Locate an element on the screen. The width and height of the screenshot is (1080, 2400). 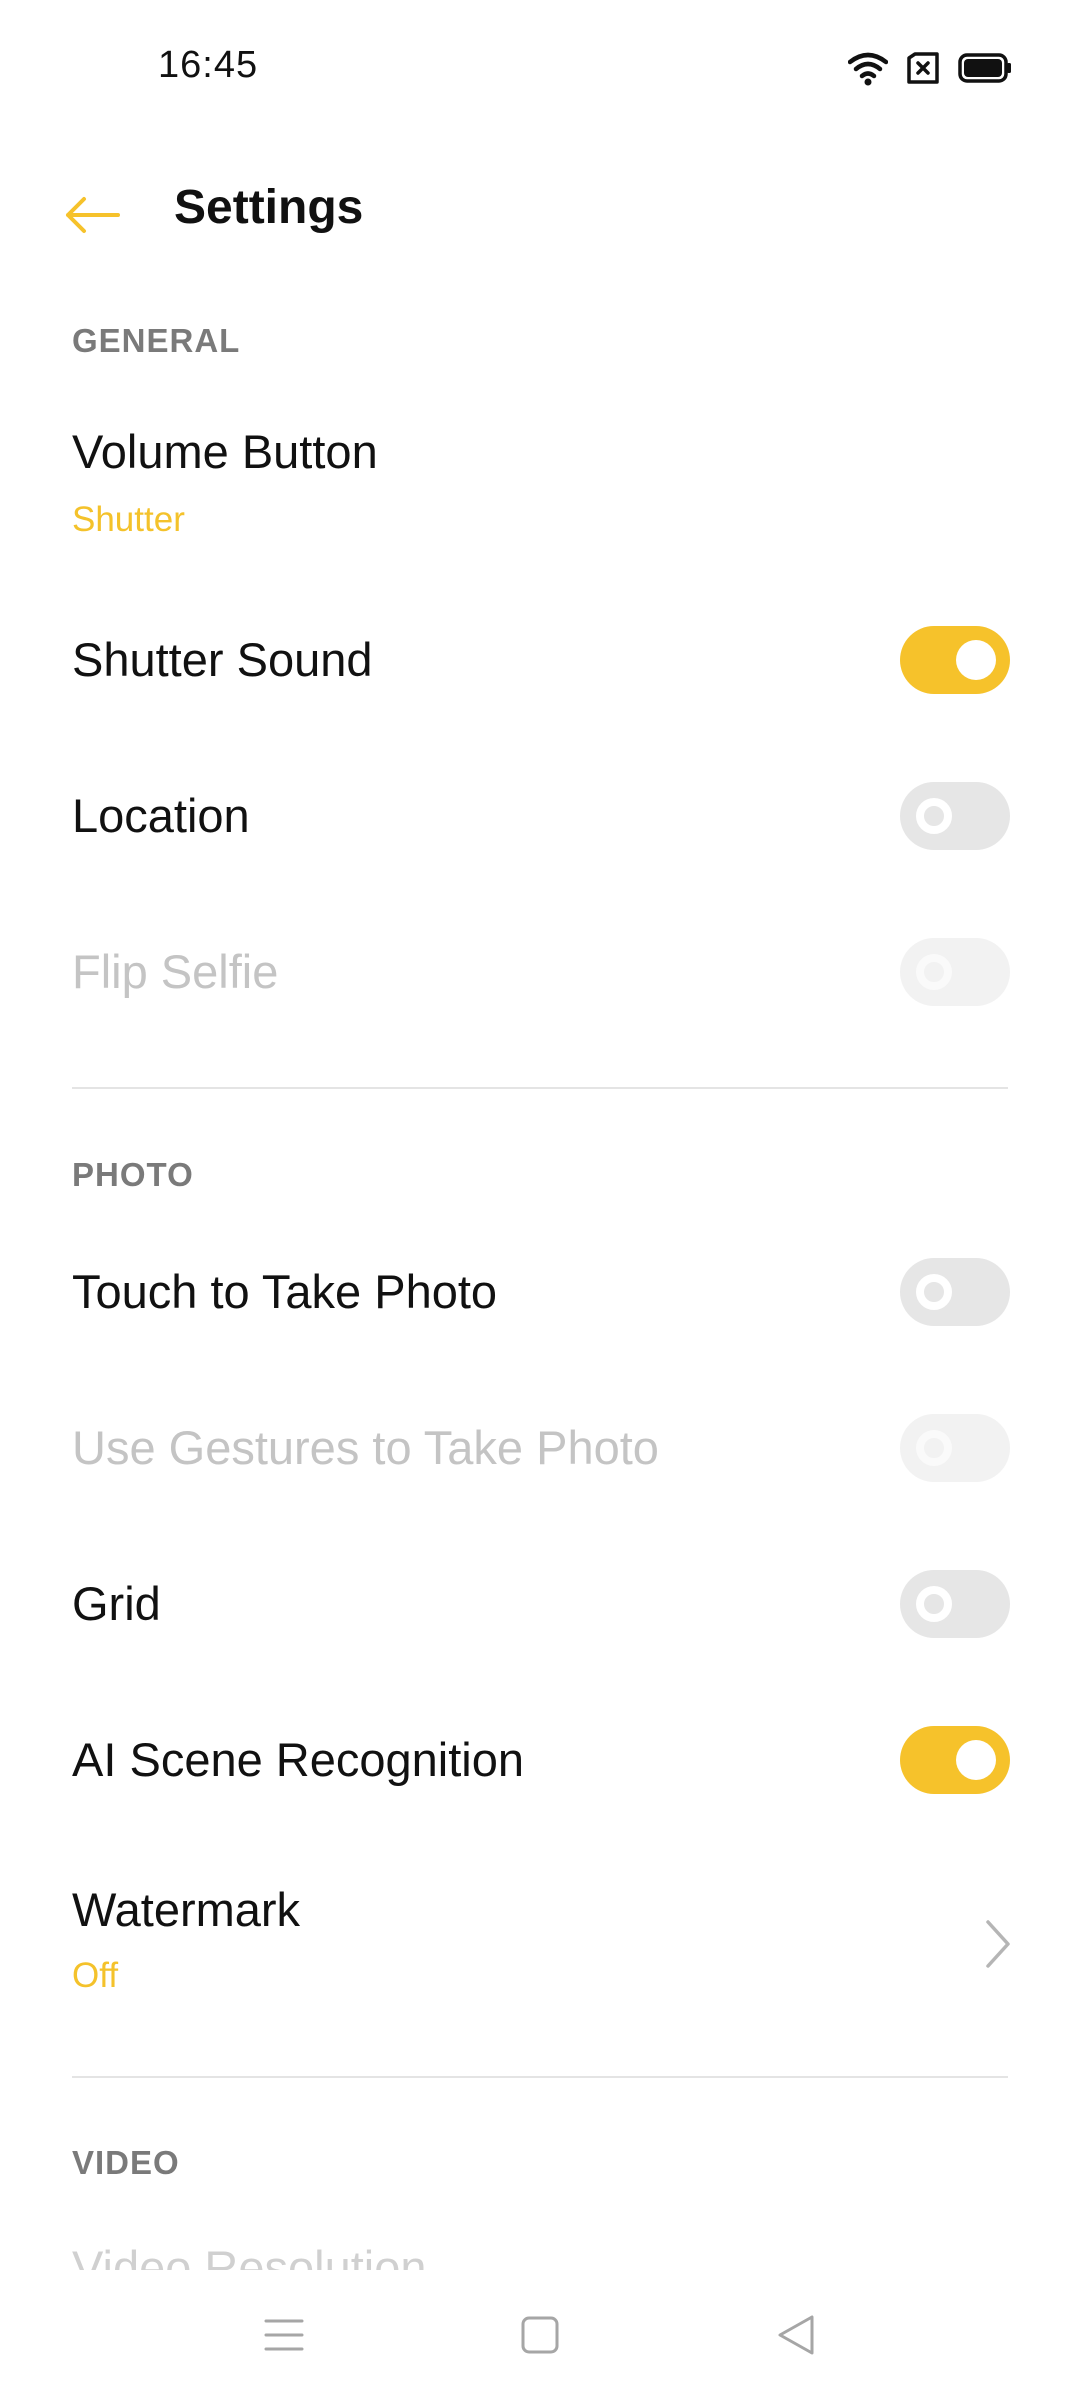
location-toggle is located at coordinates (955, 816).